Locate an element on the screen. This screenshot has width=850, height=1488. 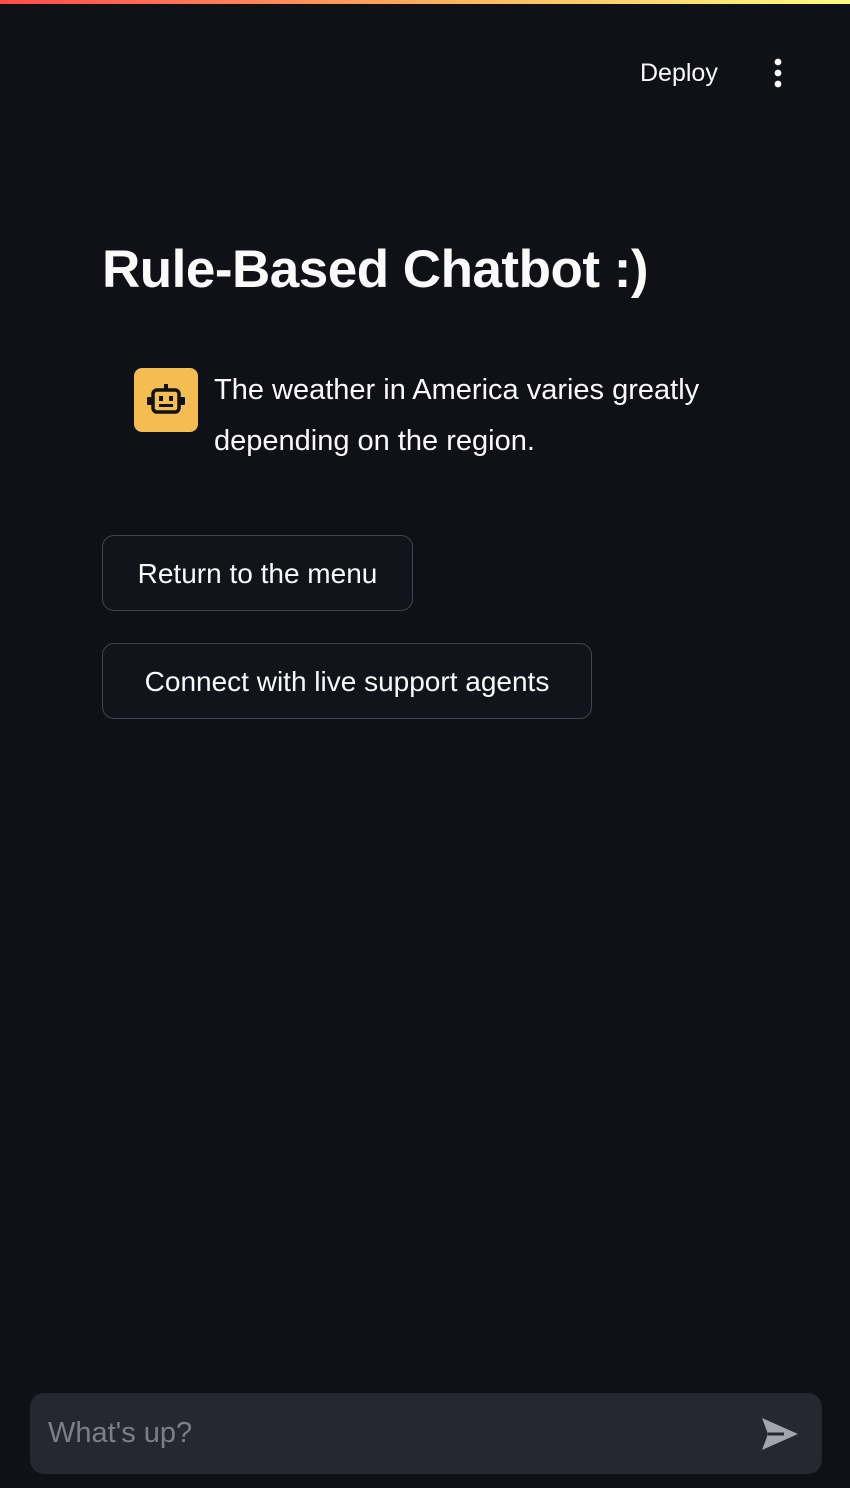
deploy-button: Deploy is located at coordinates (679, 73).